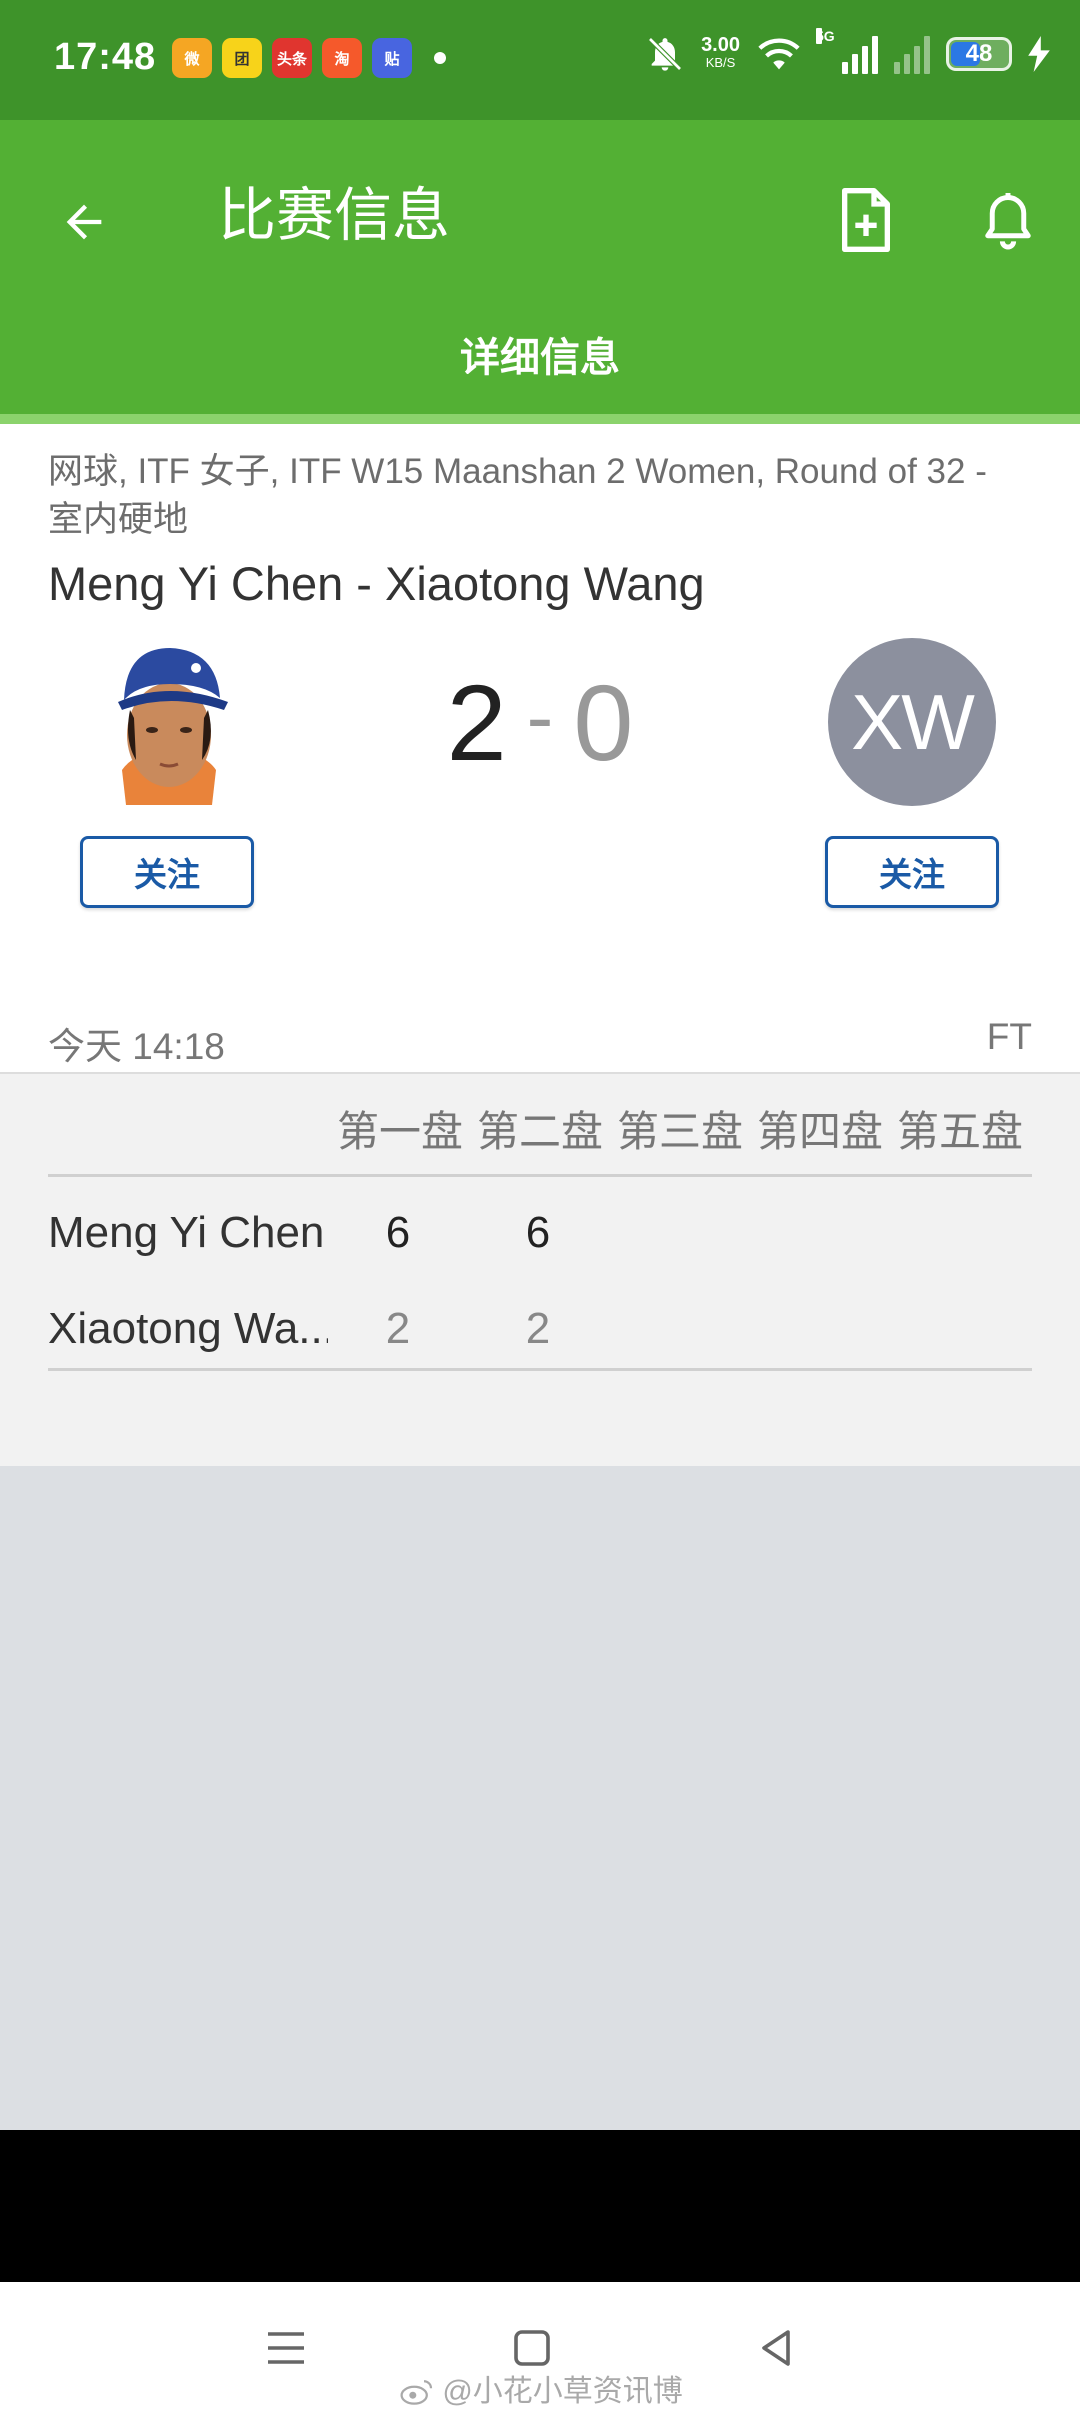 This screenshot has width=1080, height=2414. Describe the element at coordinates (912, 54) in the screenshot. I see `signal-no-service-icon` at that location.